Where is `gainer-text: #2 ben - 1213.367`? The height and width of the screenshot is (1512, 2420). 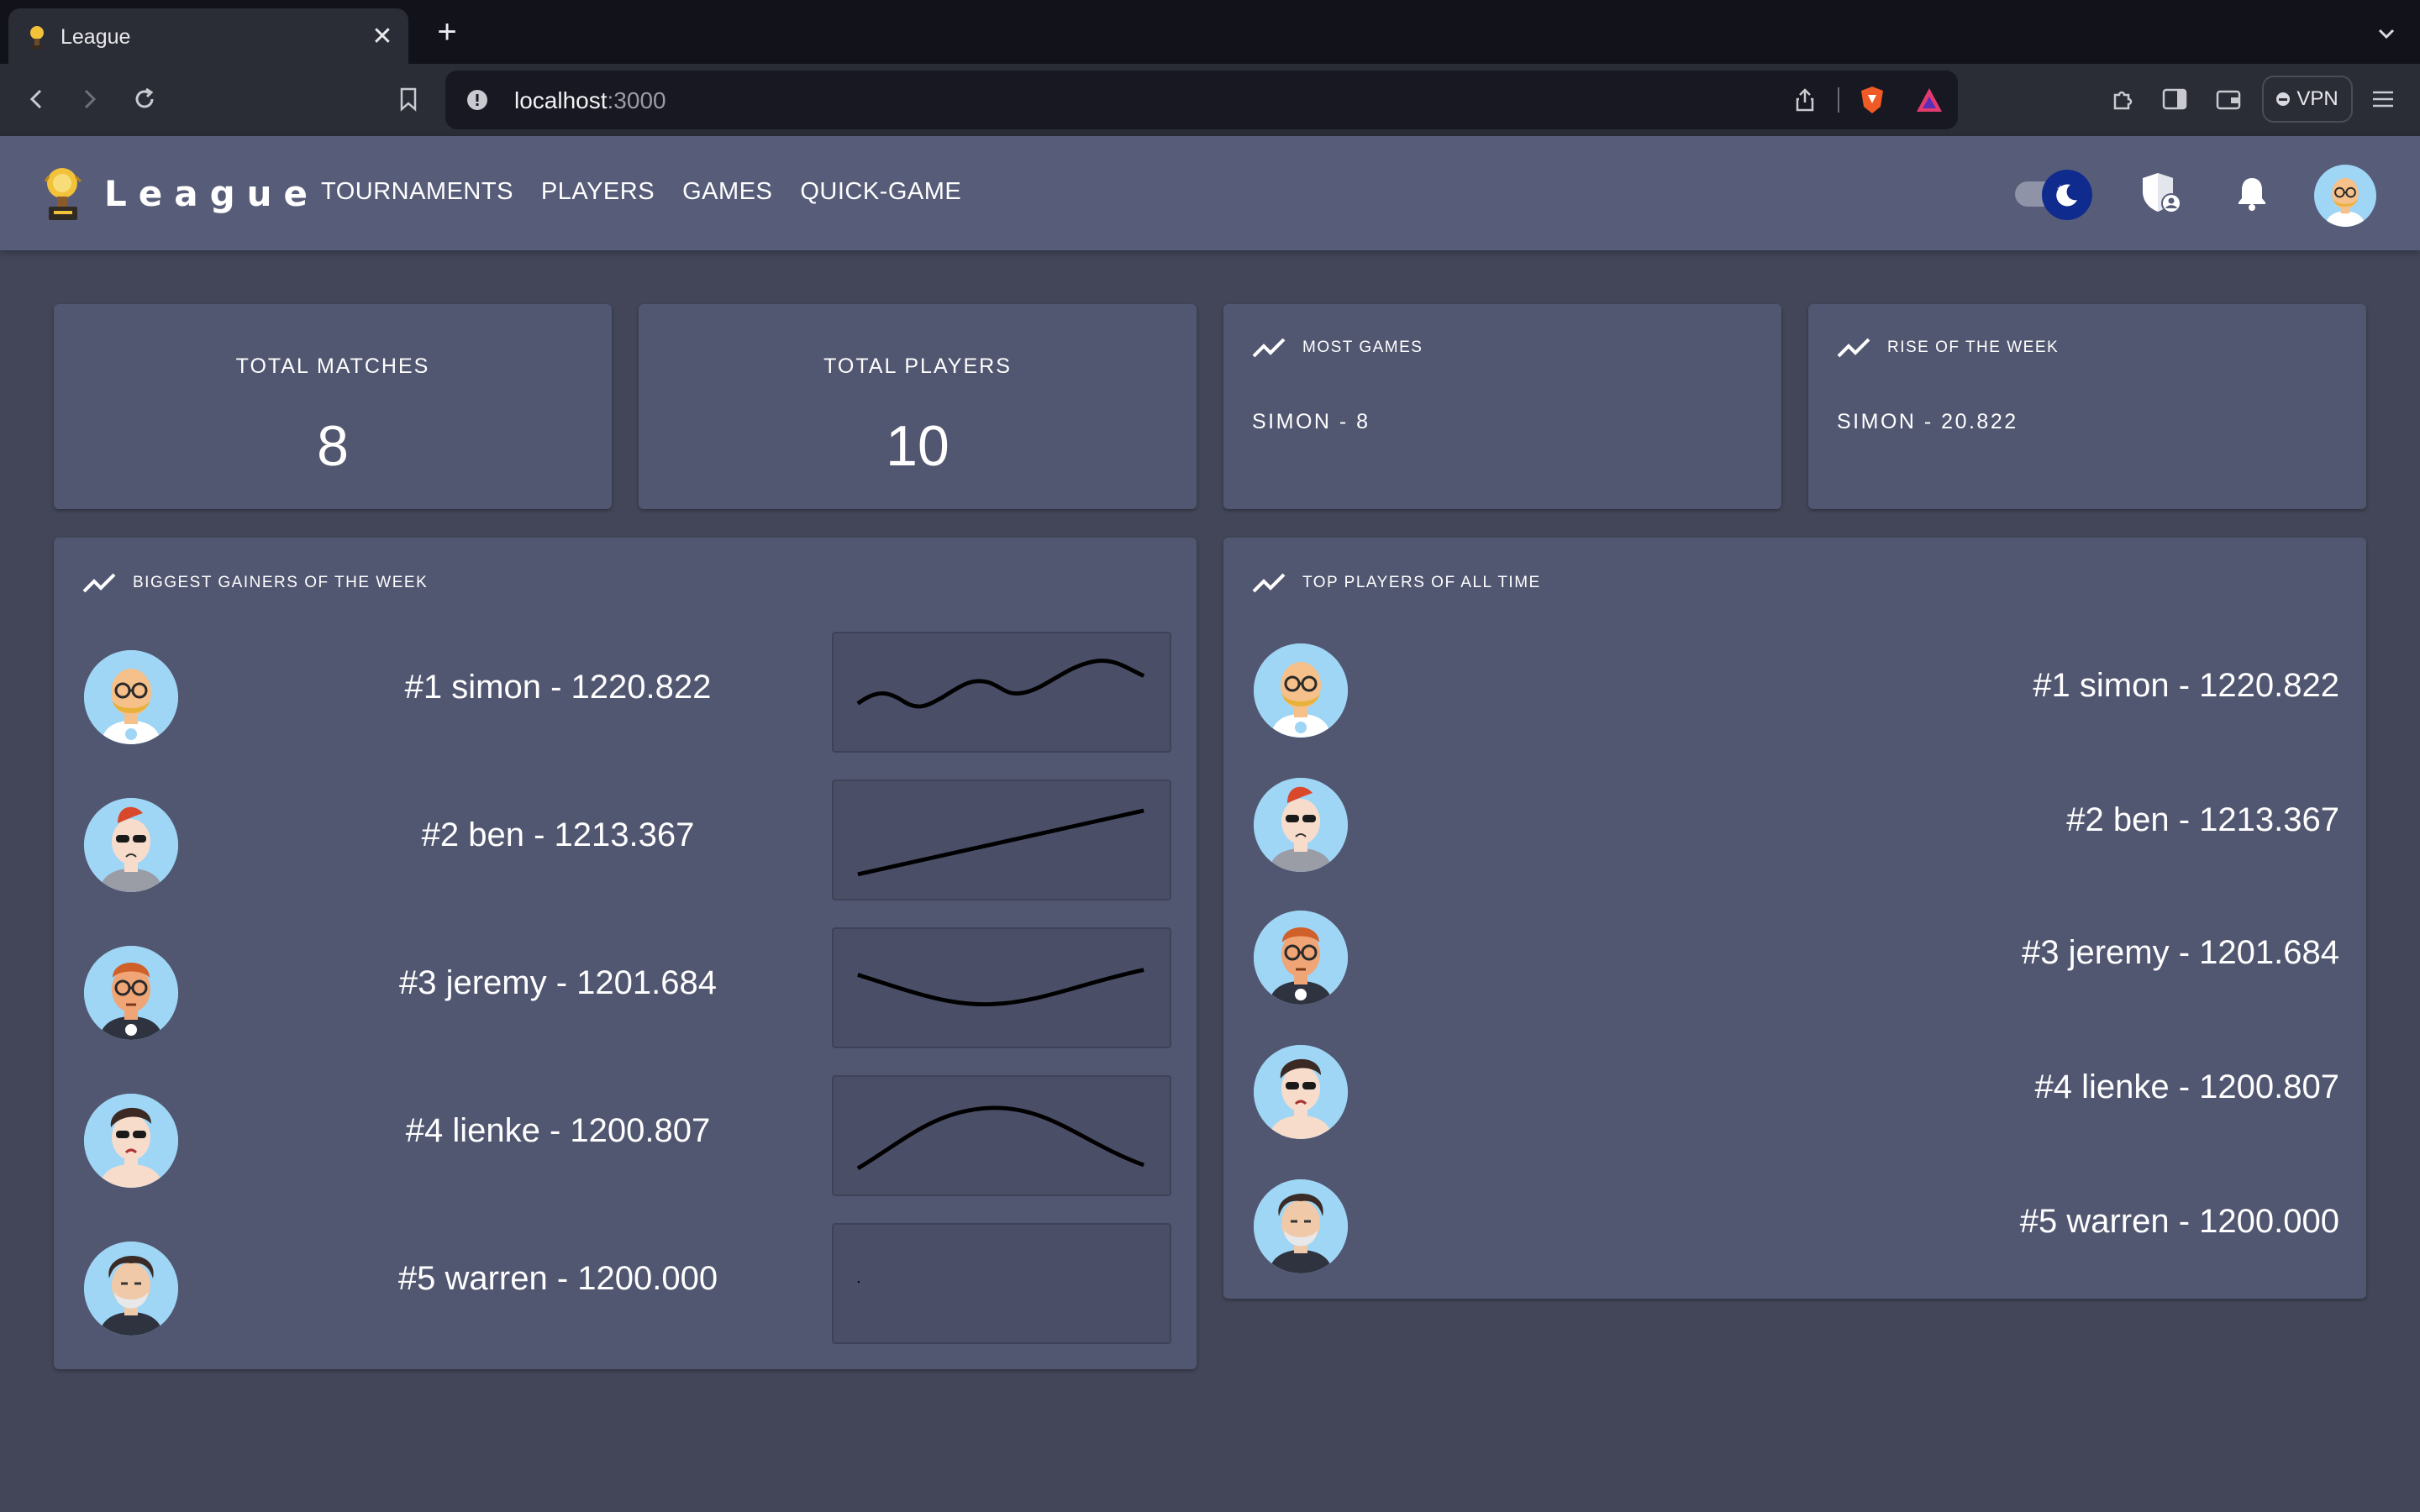
gainer-text: #2 ben - 1213.367 is located at coordinates (558, 834).